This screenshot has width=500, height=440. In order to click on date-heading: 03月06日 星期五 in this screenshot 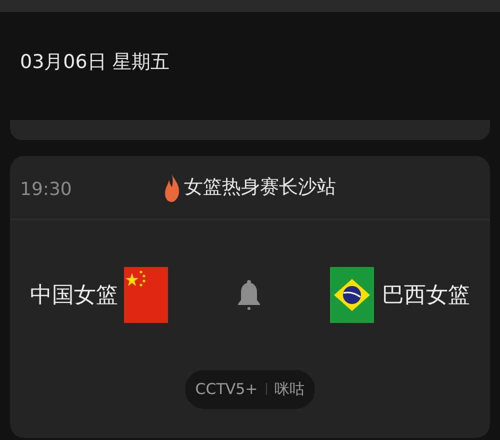, I will do `click(95, 62)`.